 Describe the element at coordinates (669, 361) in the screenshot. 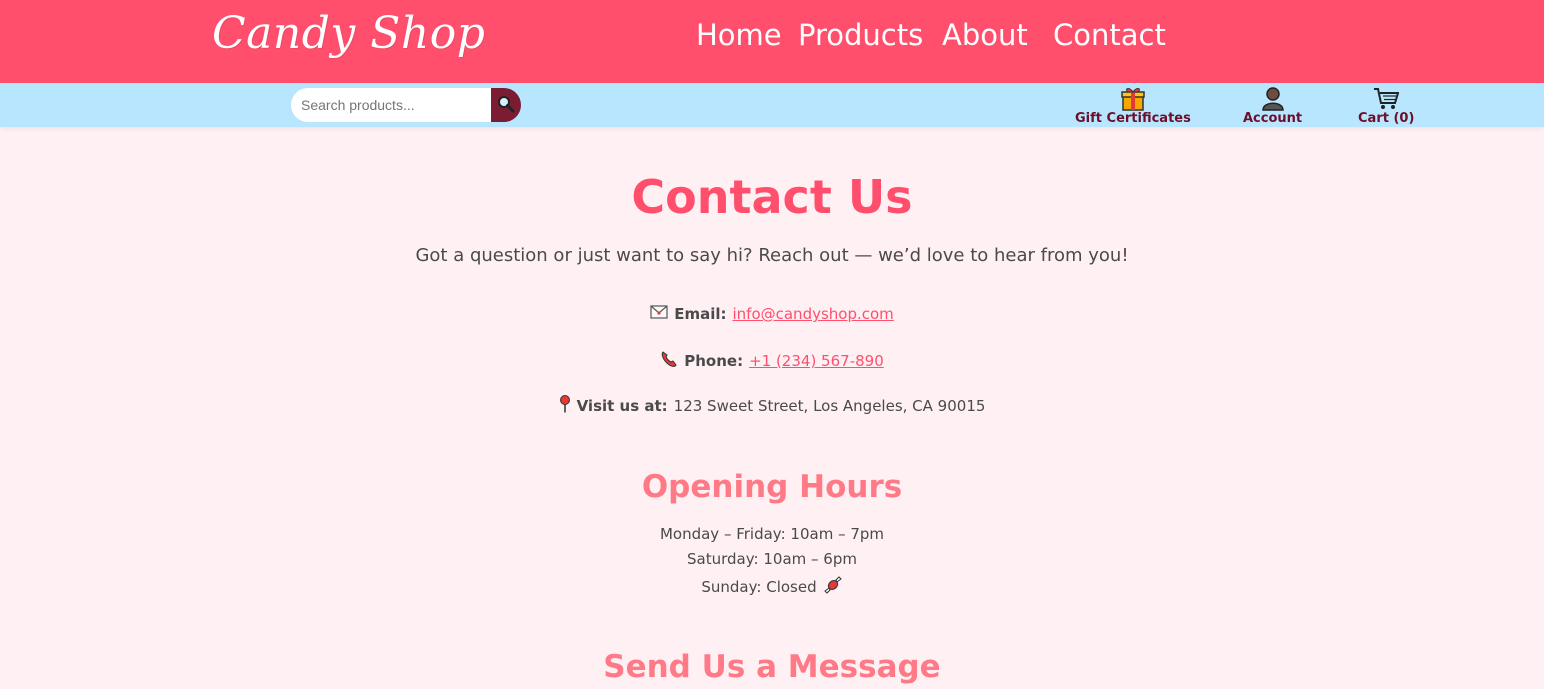

I see `phone-icon` at that location.